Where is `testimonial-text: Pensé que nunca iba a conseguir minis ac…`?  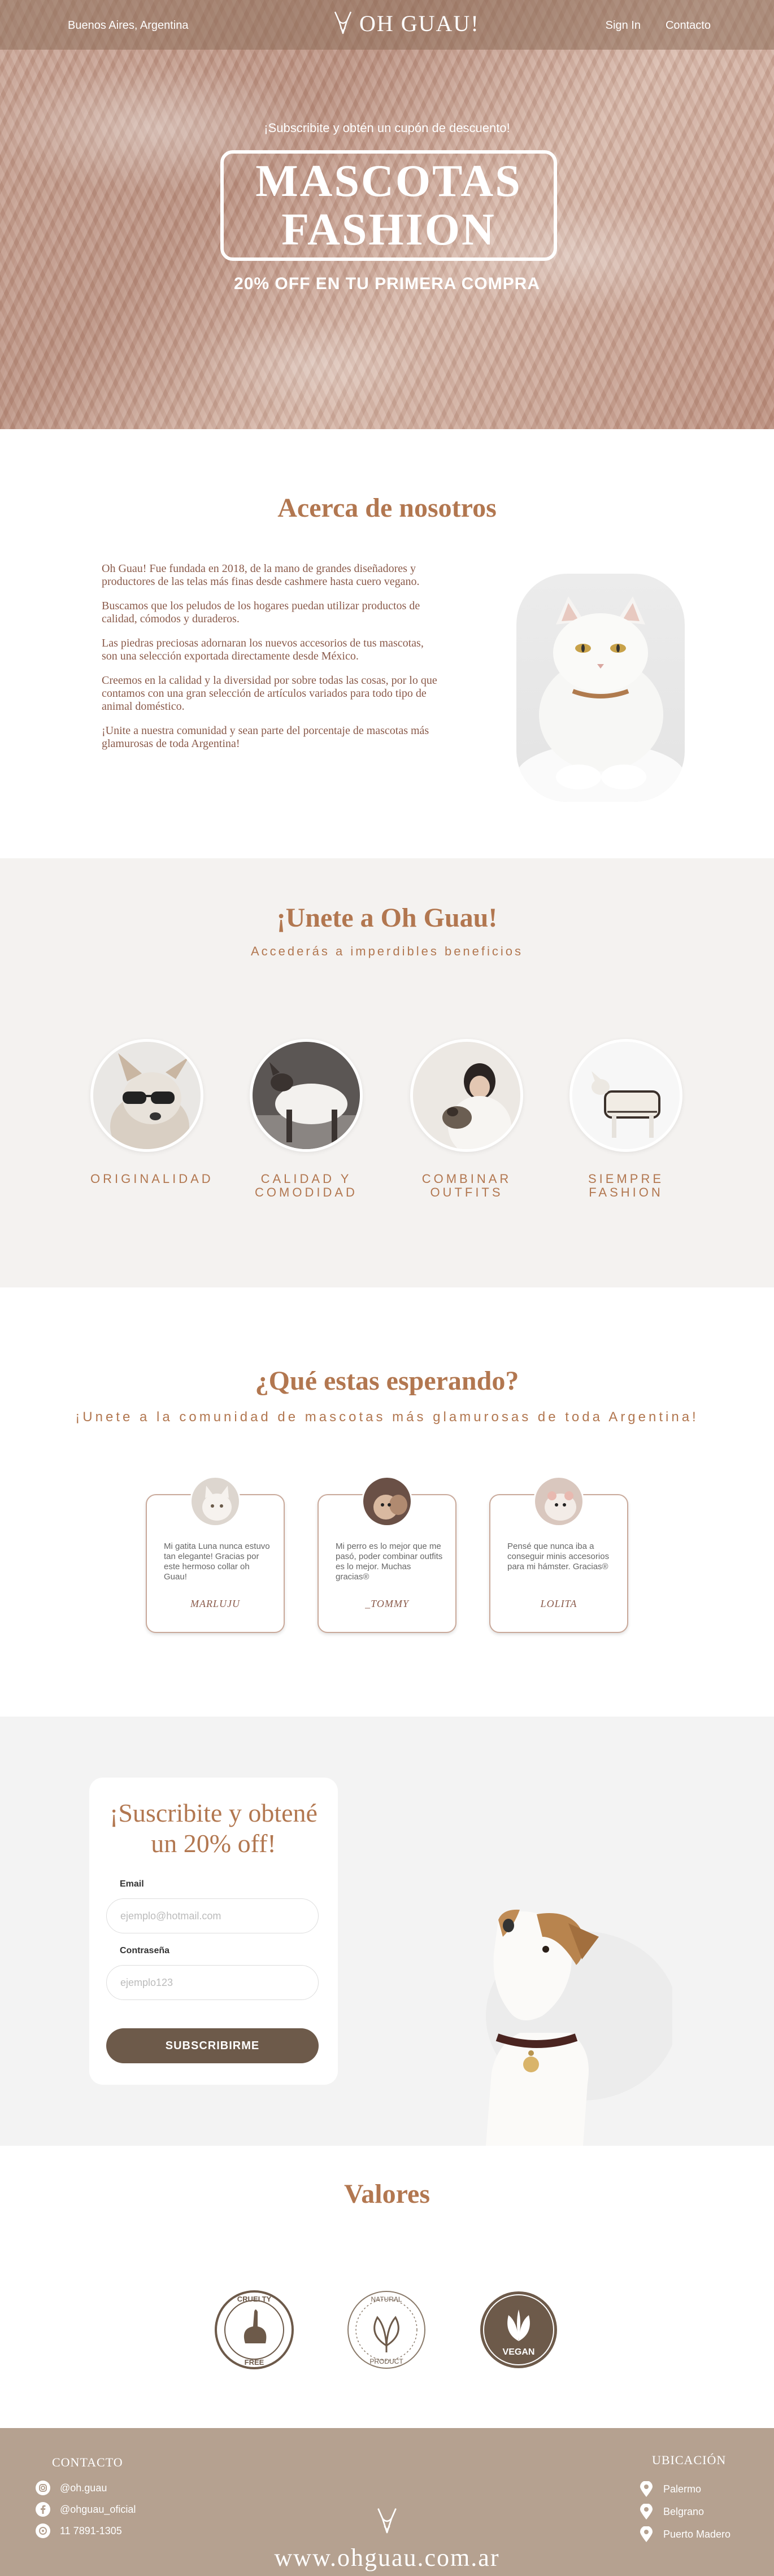
testimonial-text: Pensé que nunca iba a conseguir minis ac… is located at coordinates (558, 1556).